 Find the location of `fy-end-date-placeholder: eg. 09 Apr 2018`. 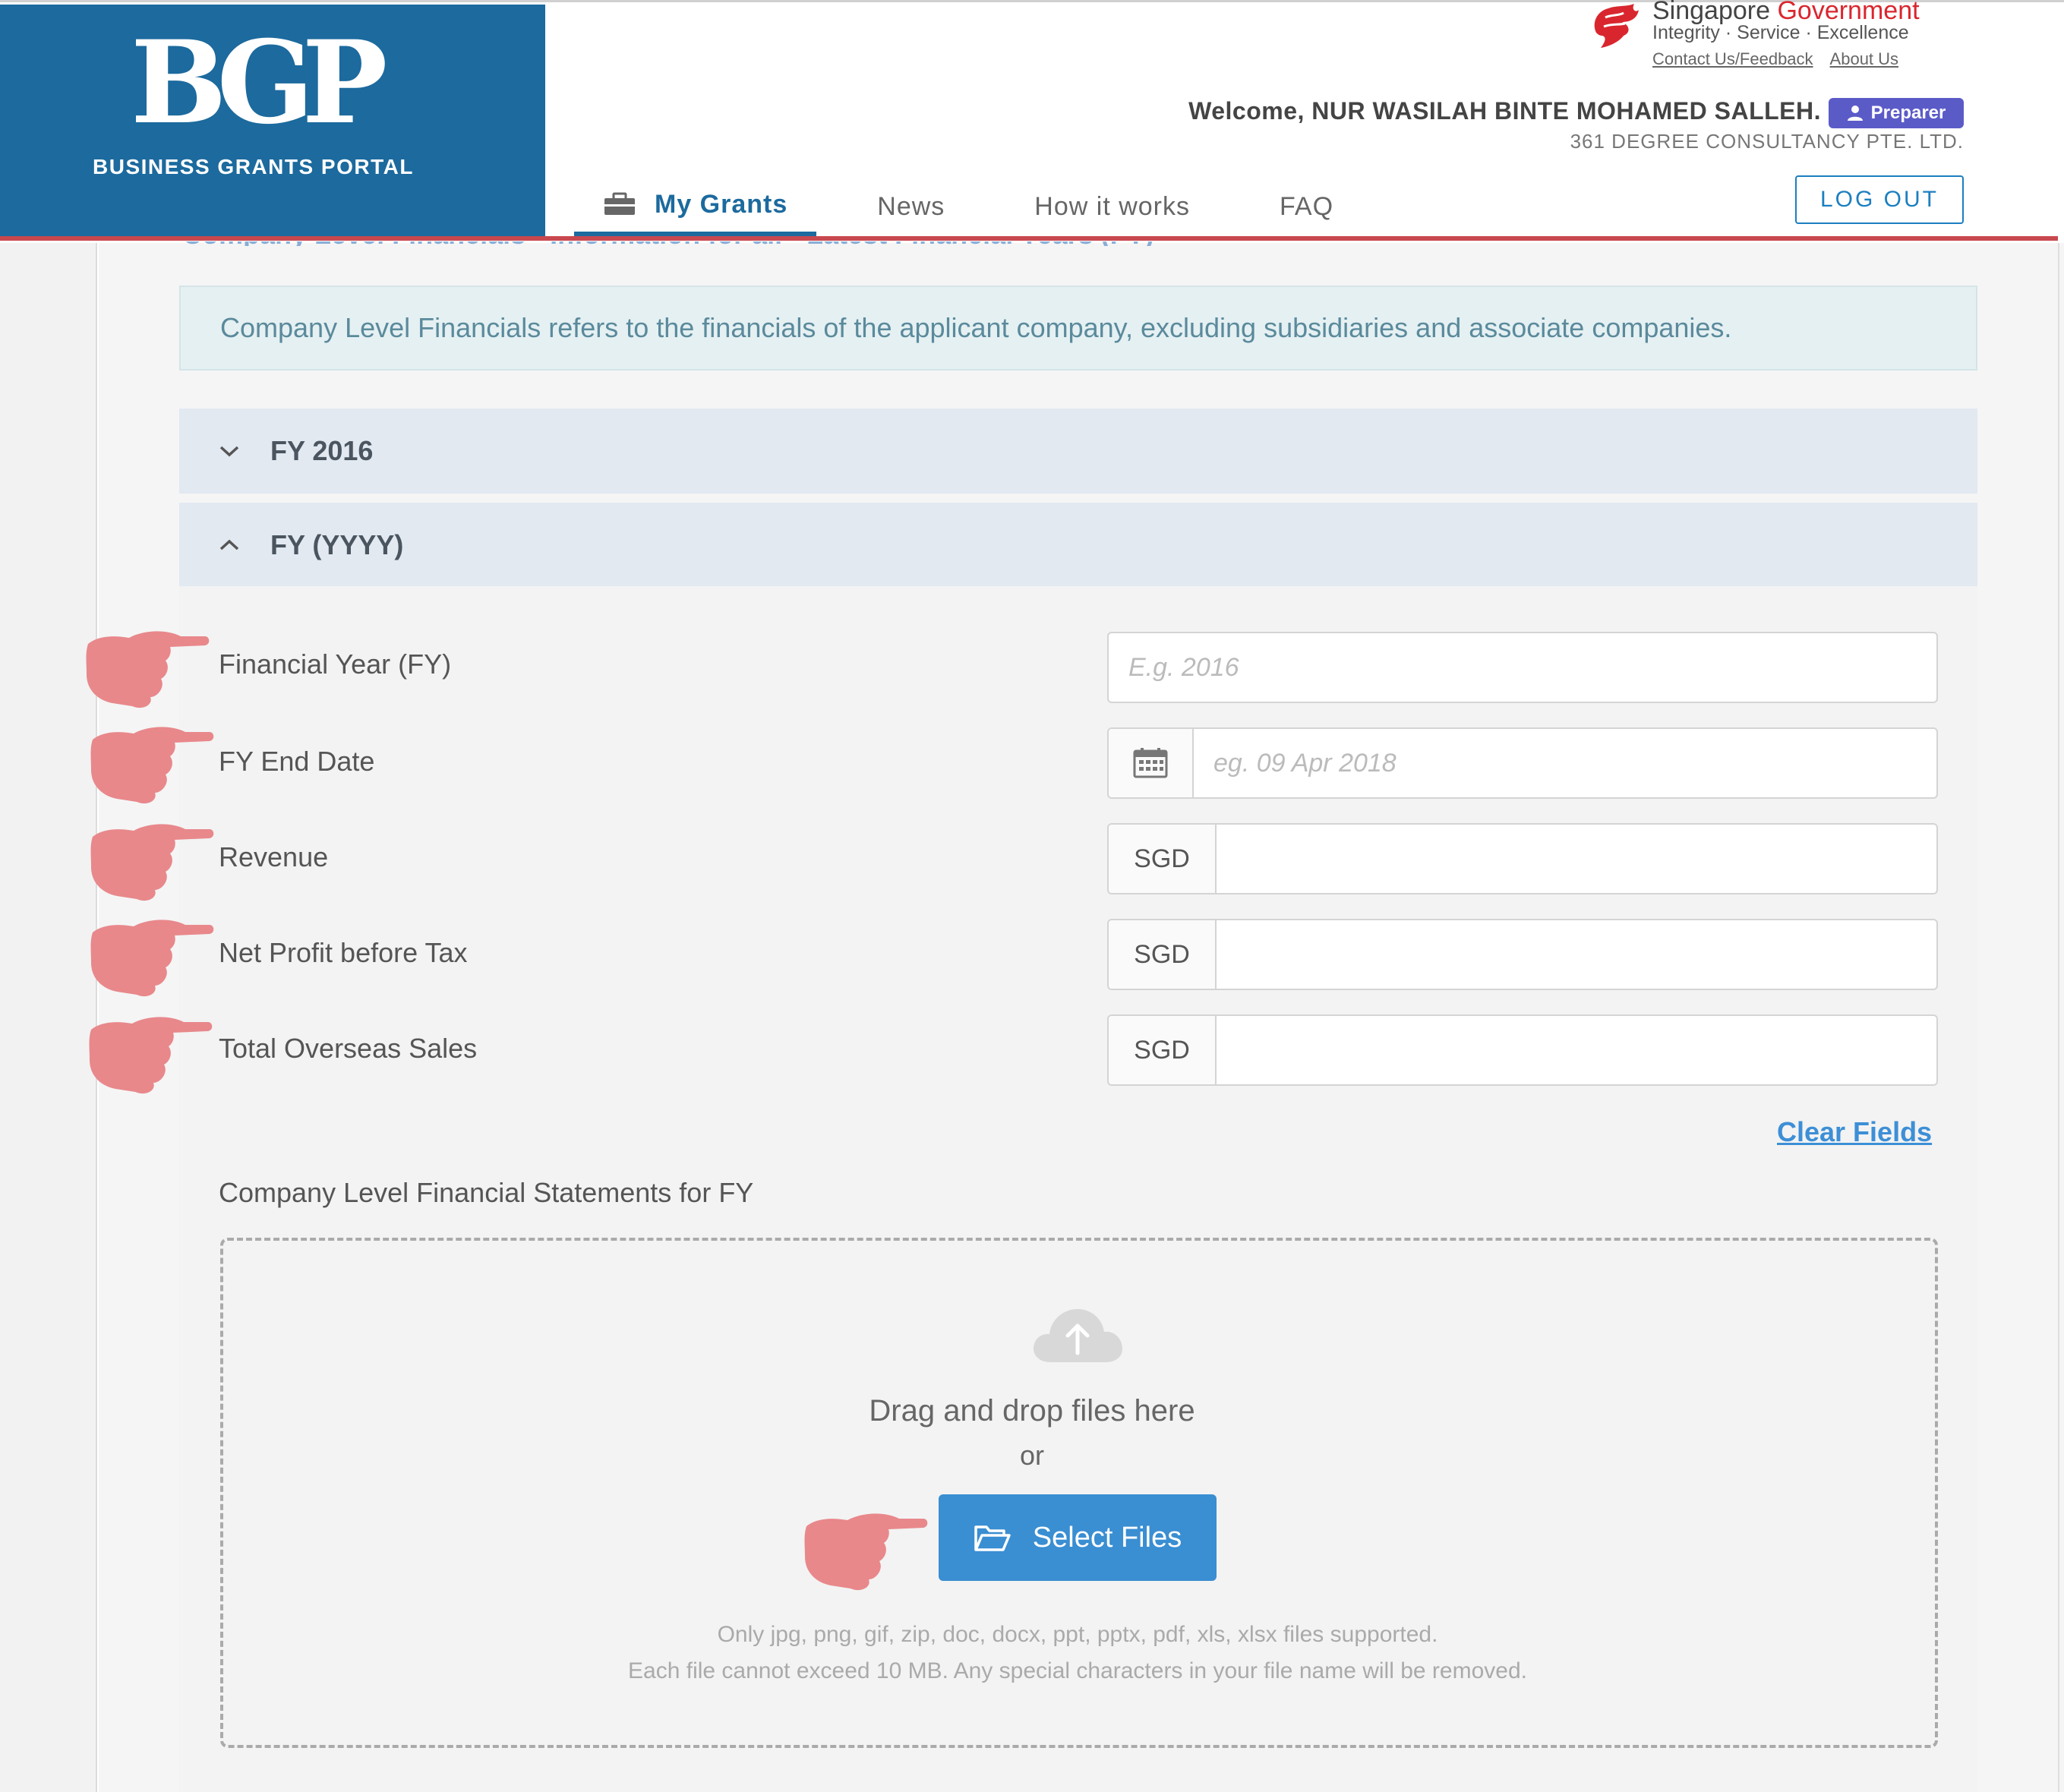

fy-end-date-placeholder: eg. 09 Apr 2018 is located at coordinates (1305, 763).